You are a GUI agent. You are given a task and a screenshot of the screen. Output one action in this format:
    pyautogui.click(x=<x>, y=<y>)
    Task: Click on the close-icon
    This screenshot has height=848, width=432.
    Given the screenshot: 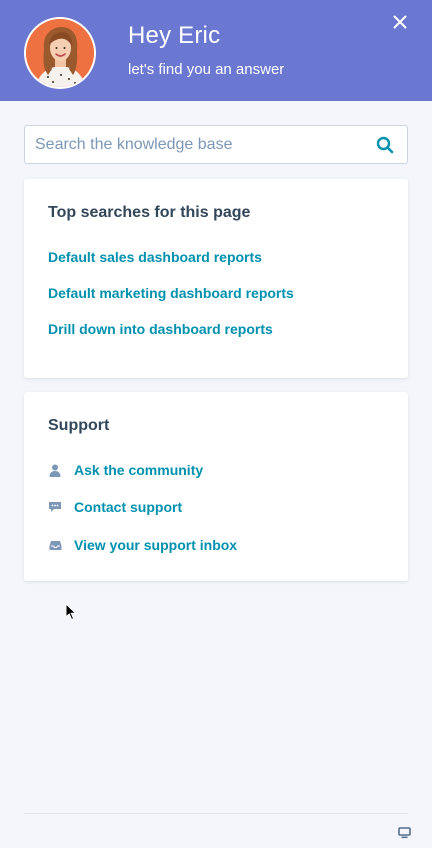 What is the action you would take?
    pyautogui.click(x=400, y=22)
    